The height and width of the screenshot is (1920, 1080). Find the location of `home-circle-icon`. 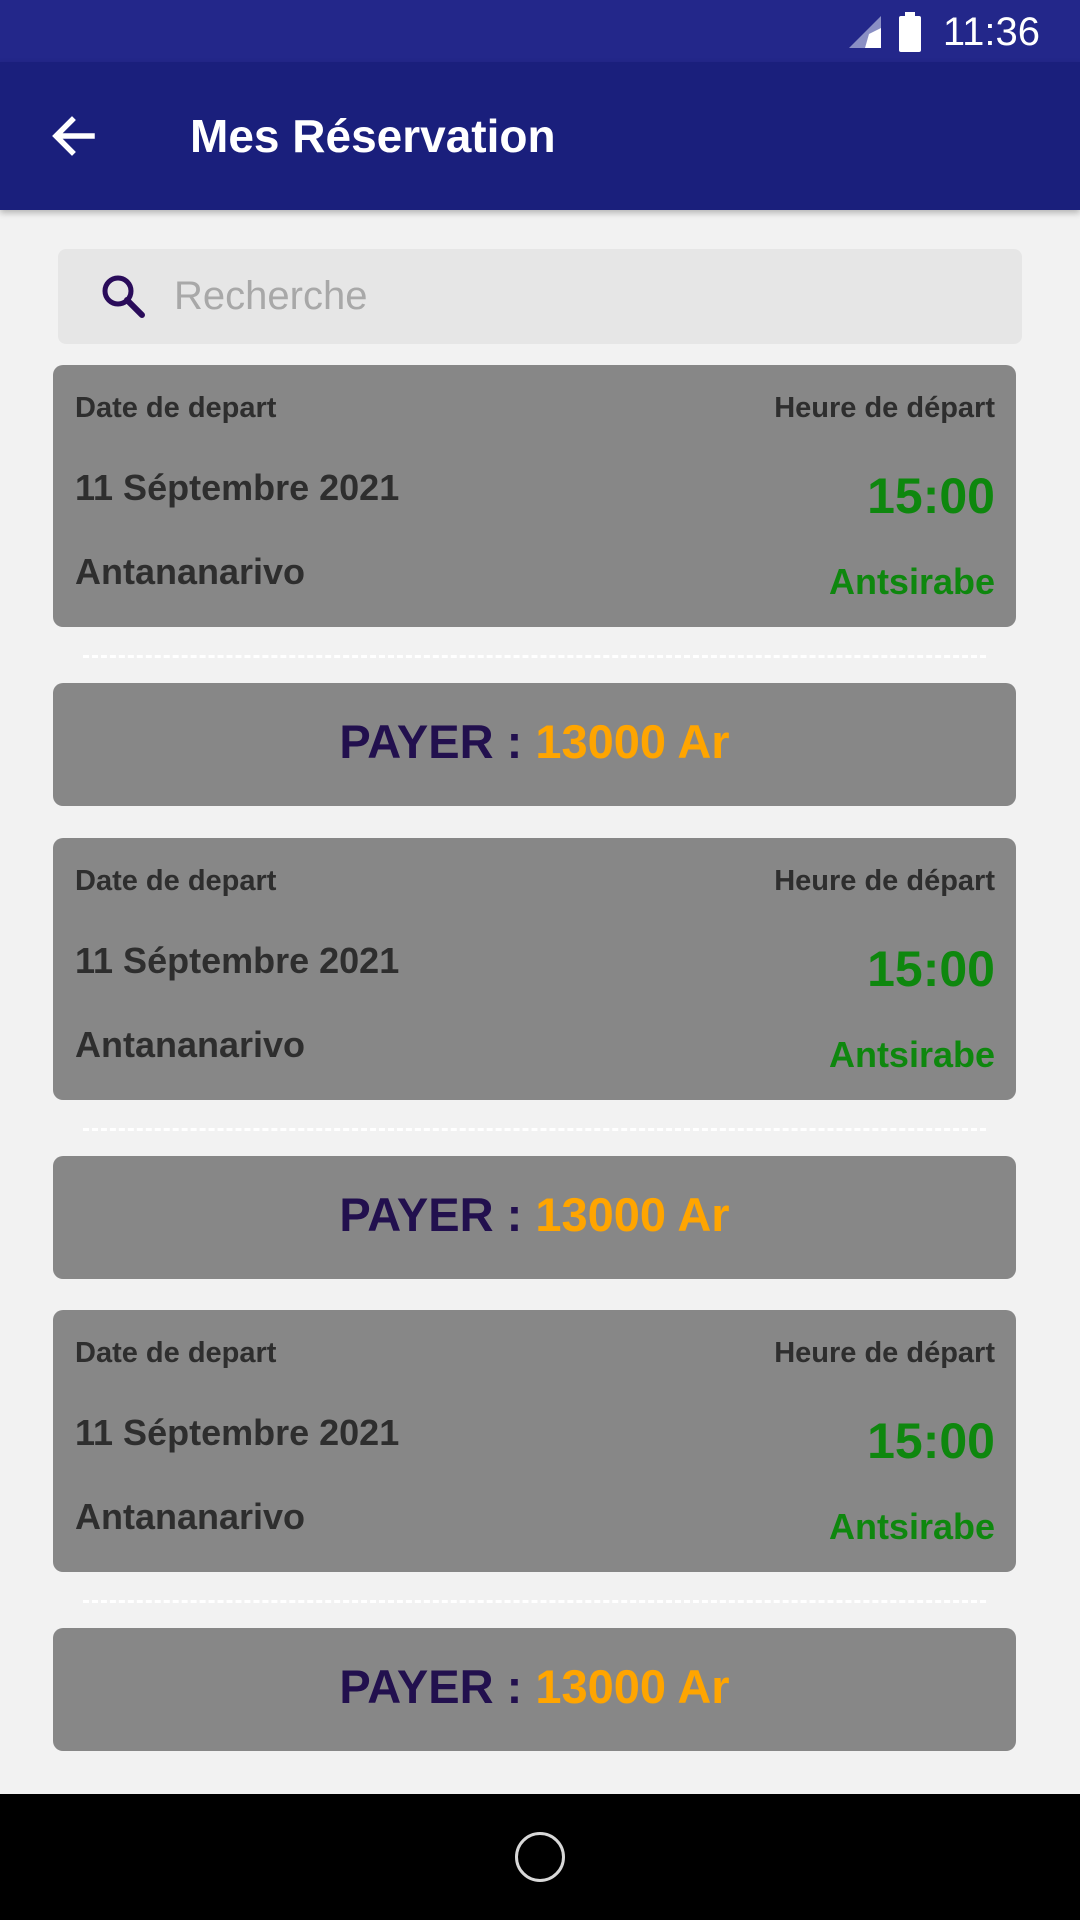

home-circle-icon is located at coordinates (540, 1857).